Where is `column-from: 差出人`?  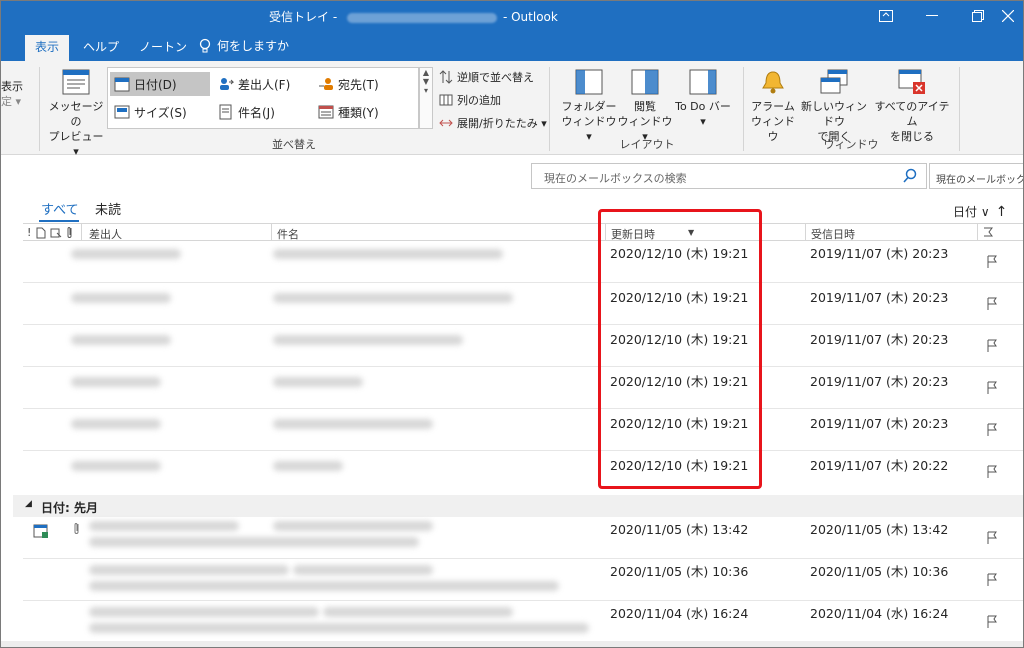
column-from: 差出人 is located at coordinates (105, 234).